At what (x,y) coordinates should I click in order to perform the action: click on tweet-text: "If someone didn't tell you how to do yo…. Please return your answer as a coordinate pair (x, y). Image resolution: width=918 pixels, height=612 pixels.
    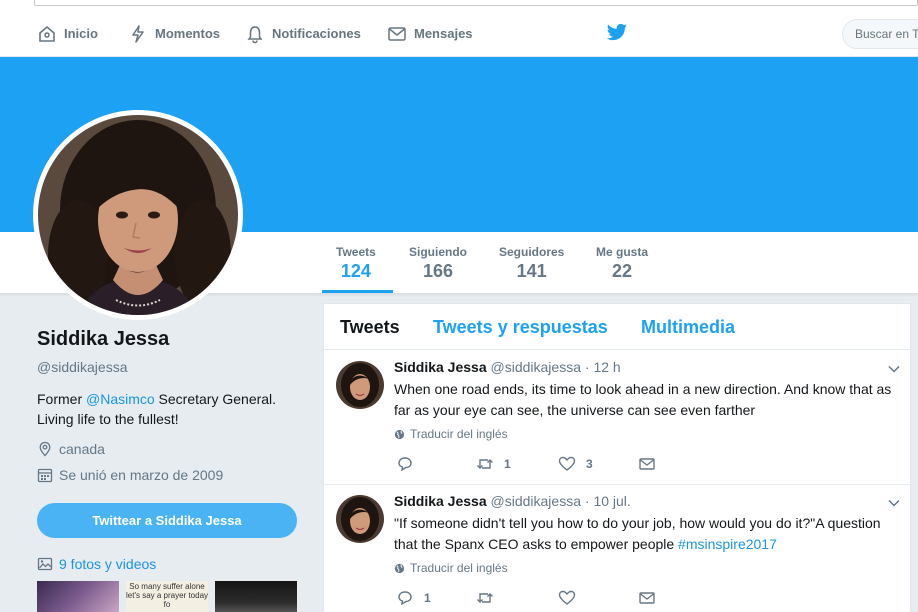
    Looking at the image, I should click on (649, 534).